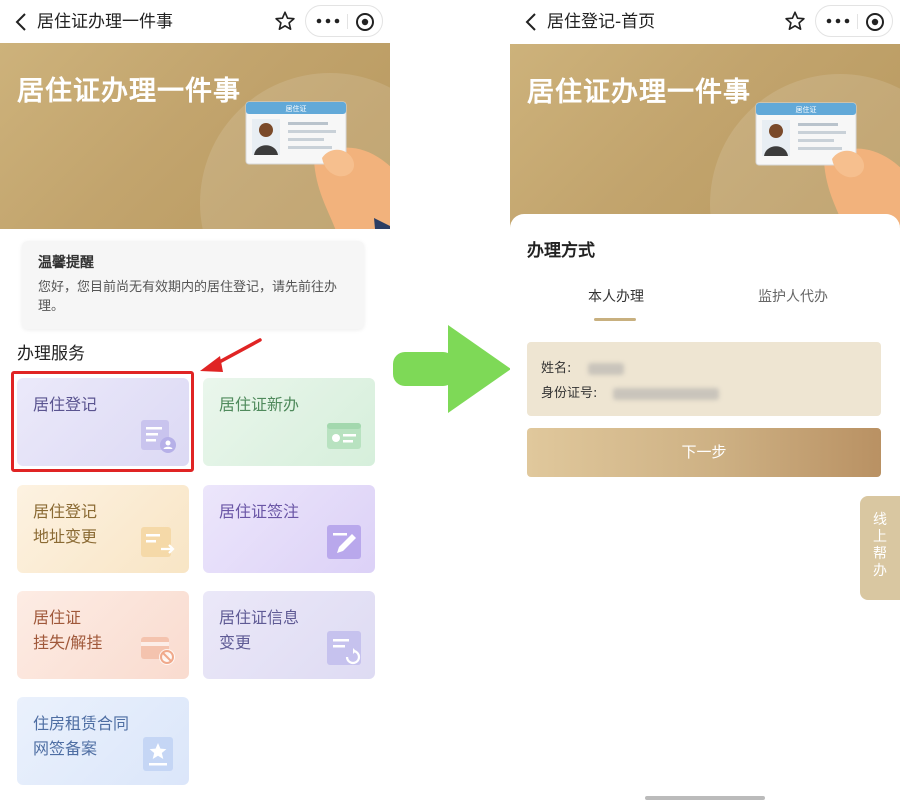 The width and height of the screenshot is (900, 800). Describe the element at coordinates (81, 736) in the screenshot. I see `tile-label: 住房租赁合同 网签备案` at that location.